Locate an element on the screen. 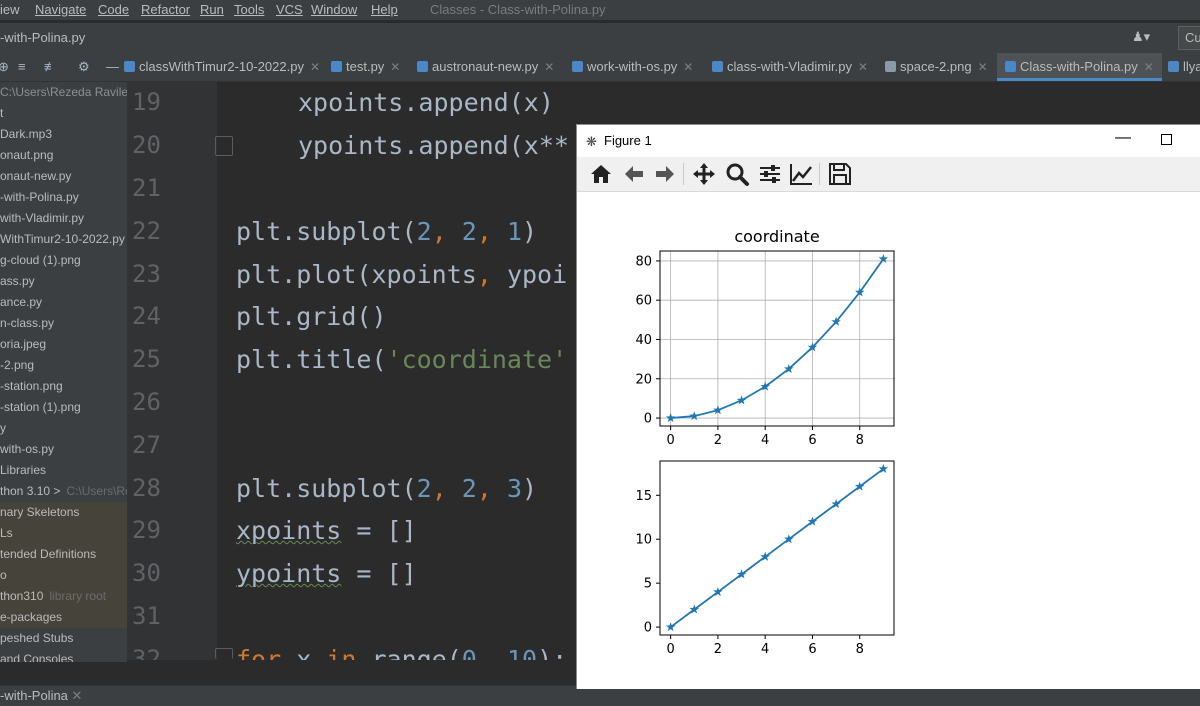 Image resolution: width=1200 pixels, height=706 pixels. tab-classWithTimur: classWithTimur2-10-2022.py ✕ is located at coordinates (222, 67).